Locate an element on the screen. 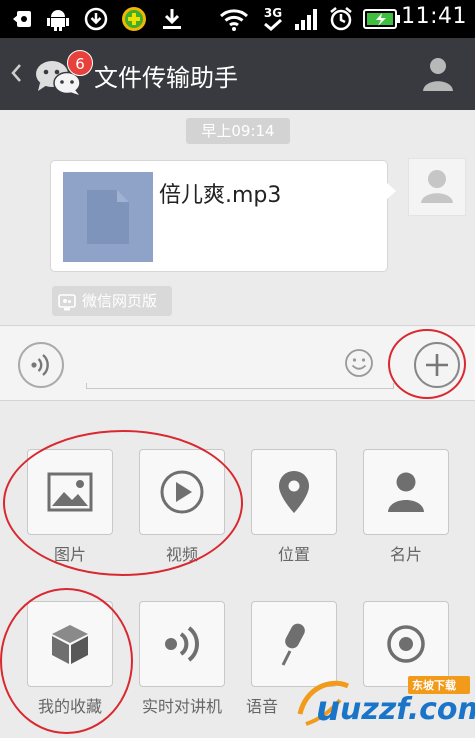 The image size is (475, 738). voice-mode-button is located at coordinates (41, 365).